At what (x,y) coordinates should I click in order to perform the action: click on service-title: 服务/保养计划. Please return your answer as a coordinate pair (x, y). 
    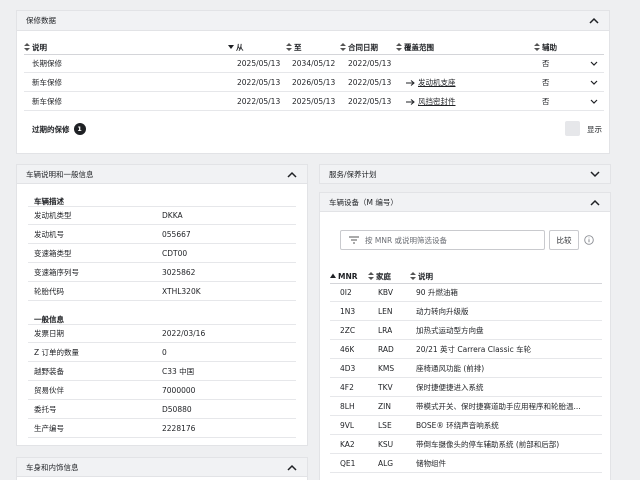
    Looking at the image, I should click on (353, 174).